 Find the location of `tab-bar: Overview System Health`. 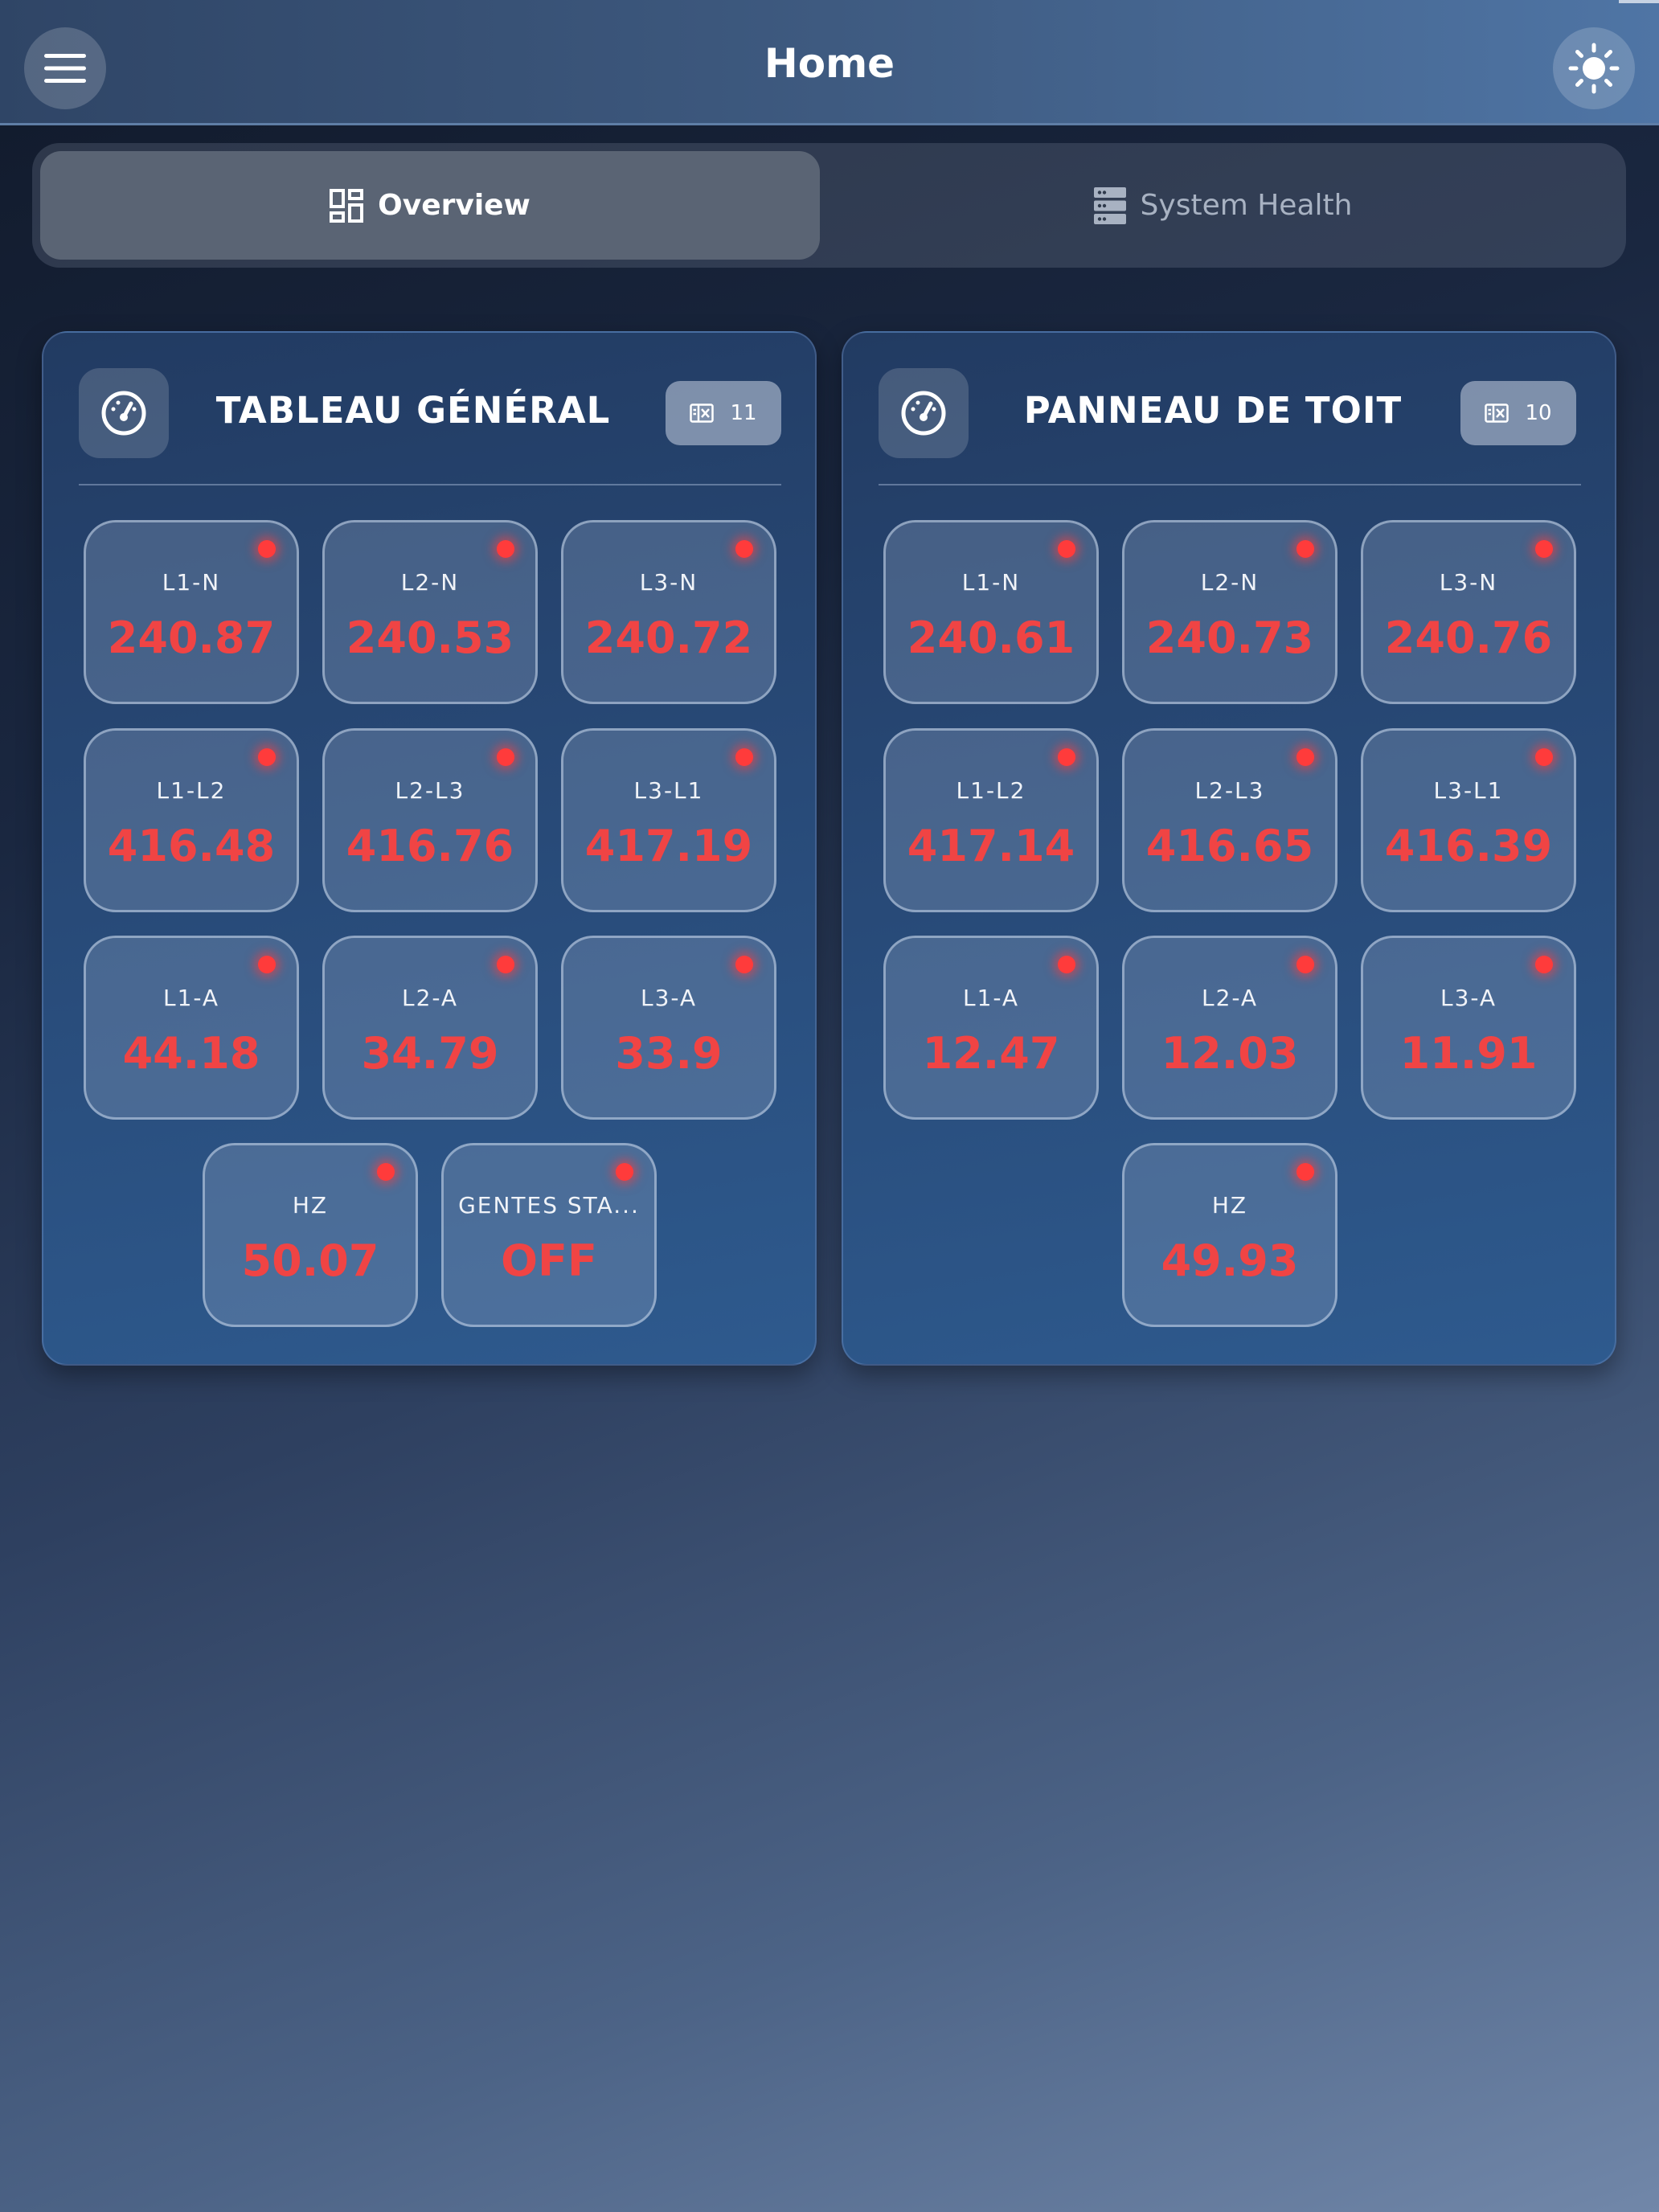

tab-bar: Overview System Health is located at coordinates (829, 205).